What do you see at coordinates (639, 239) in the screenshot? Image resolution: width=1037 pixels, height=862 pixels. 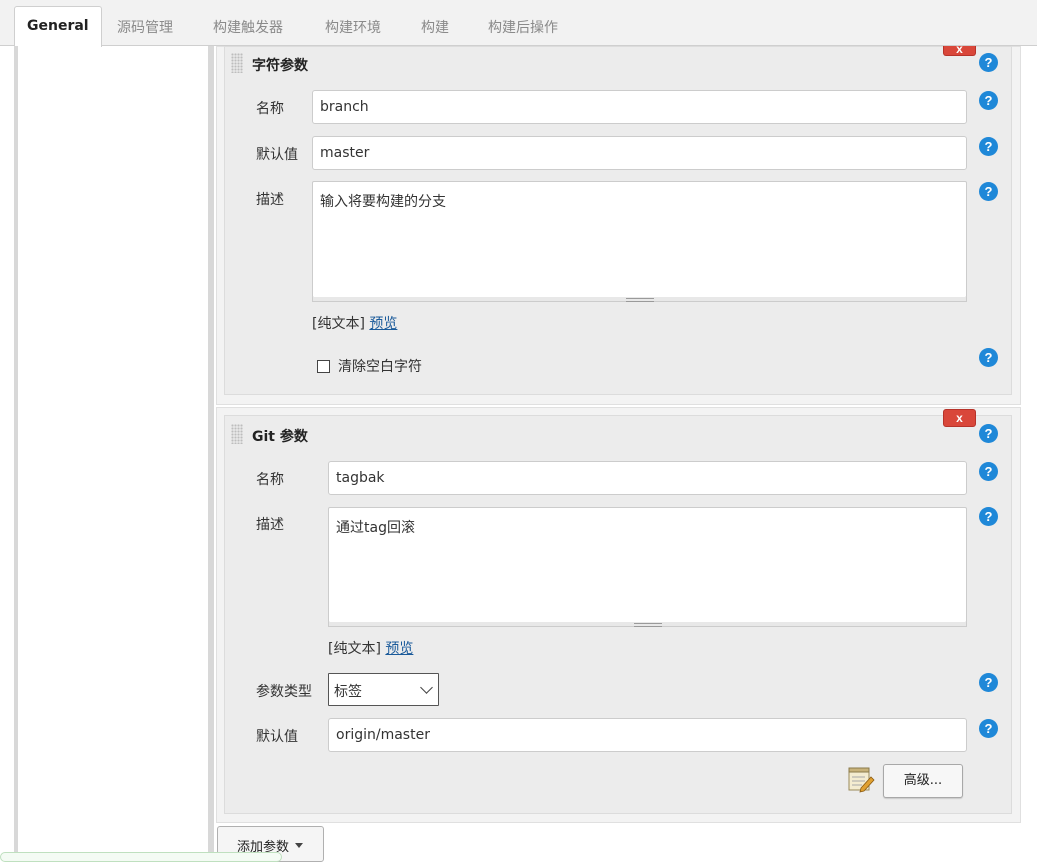 I see `description-textarea: 输入将要构建的分支` at bounding box center [639, 239].